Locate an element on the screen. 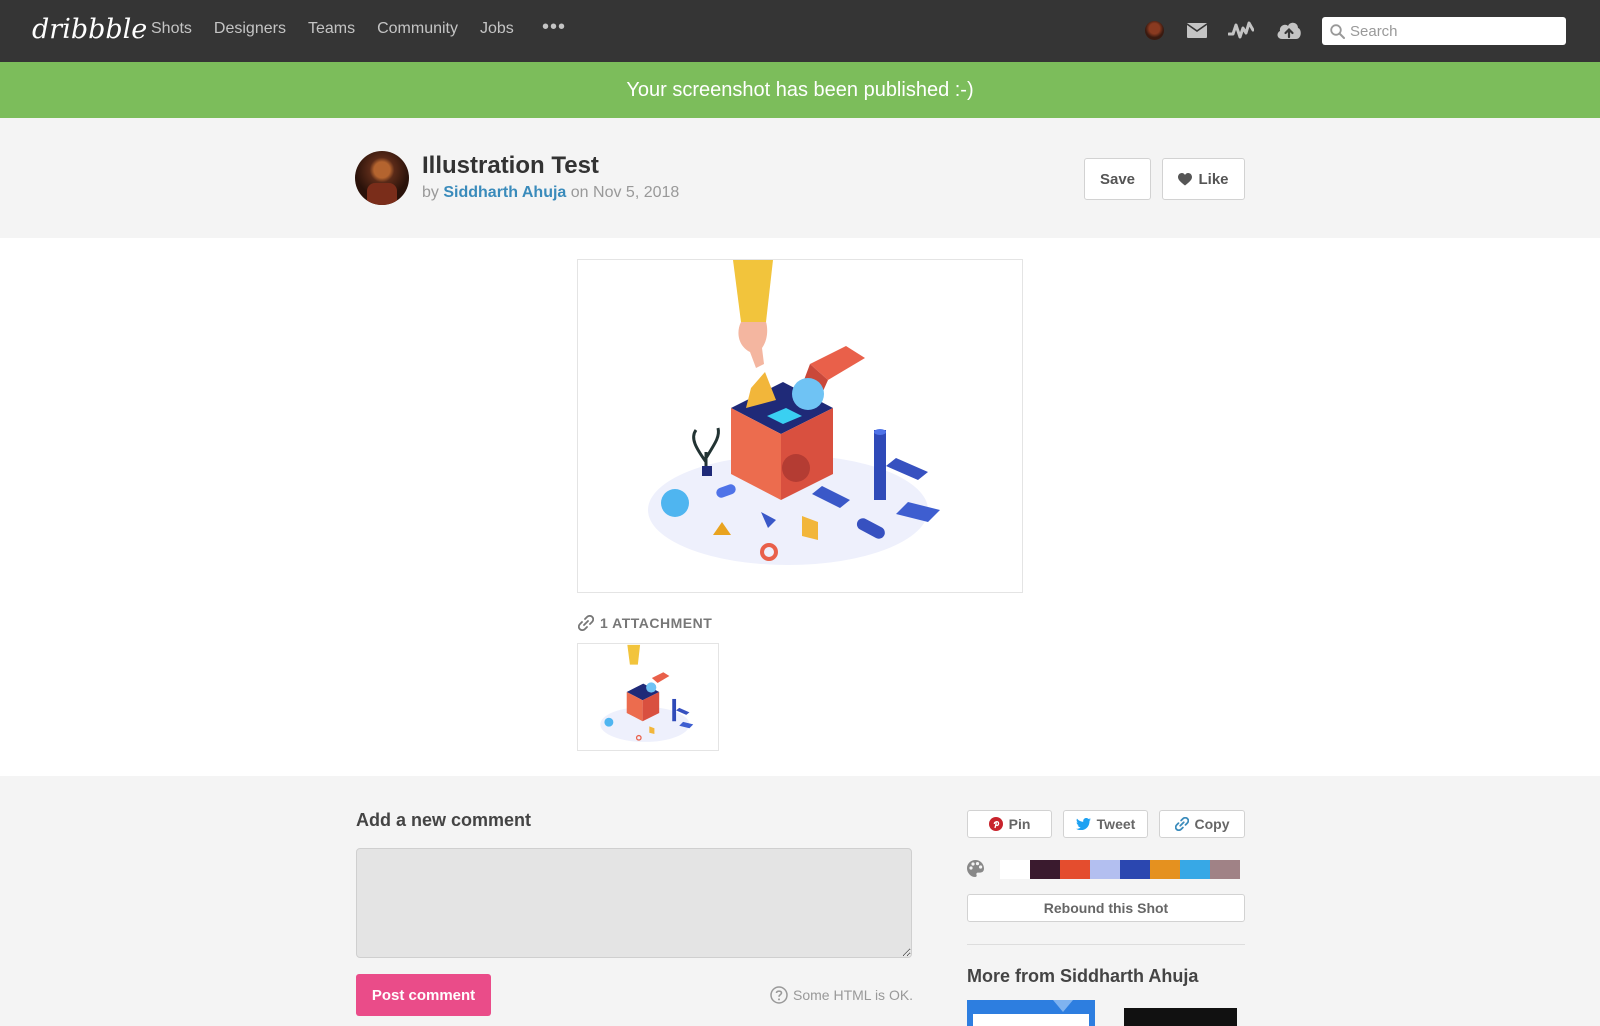 This screenshot has height=1026, width=1600. more-from-heading: More from Siddharth Ahuja is located at coordinates (1083, 976).